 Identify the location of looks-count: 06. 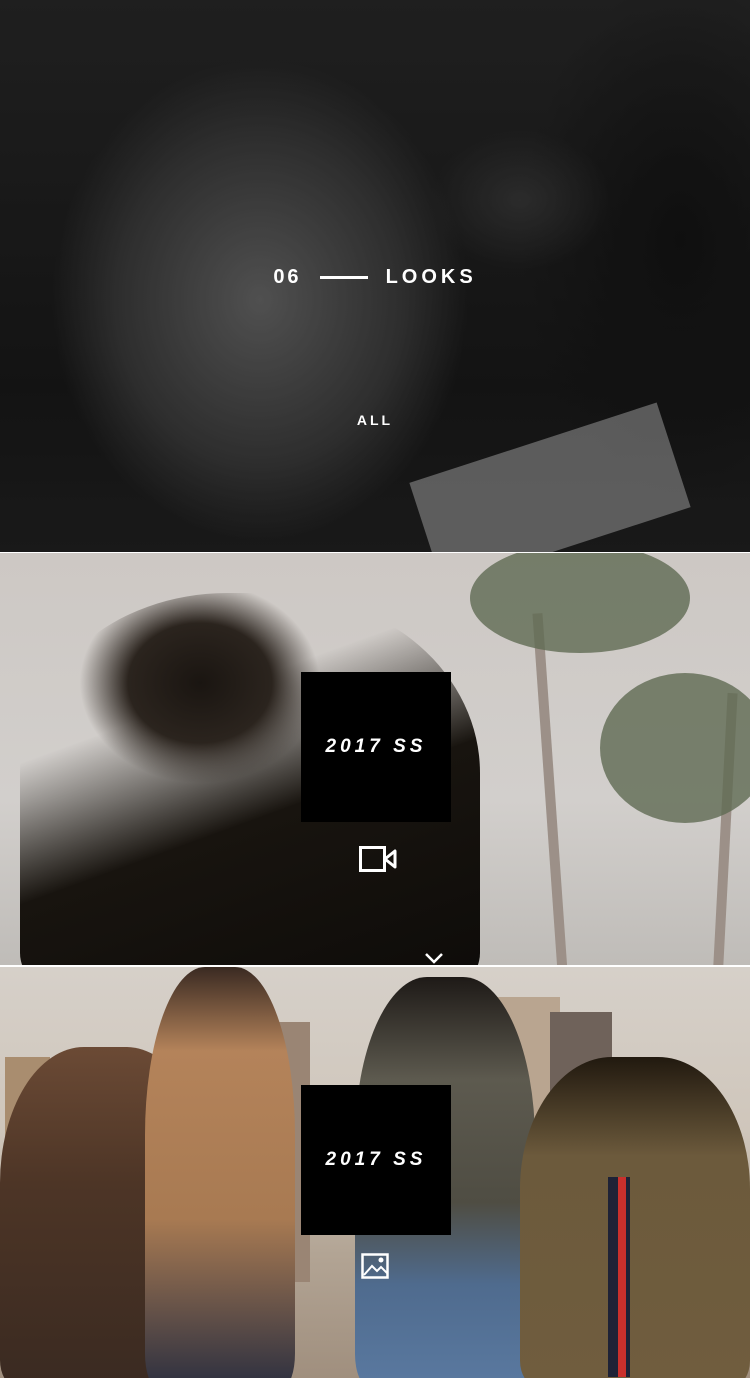
(287, 277).